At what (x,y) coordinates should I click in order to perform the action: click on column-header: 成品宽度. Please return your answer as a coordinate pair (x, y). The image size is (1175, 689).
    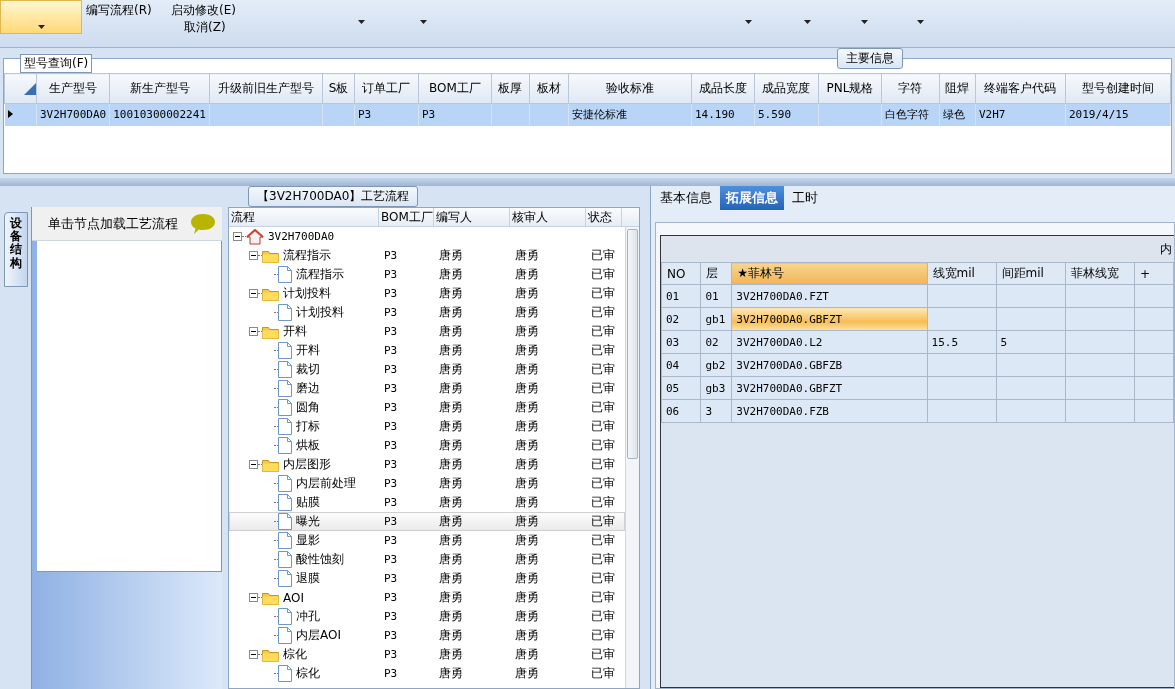
    Looking at the image, I should click on (786, 88).